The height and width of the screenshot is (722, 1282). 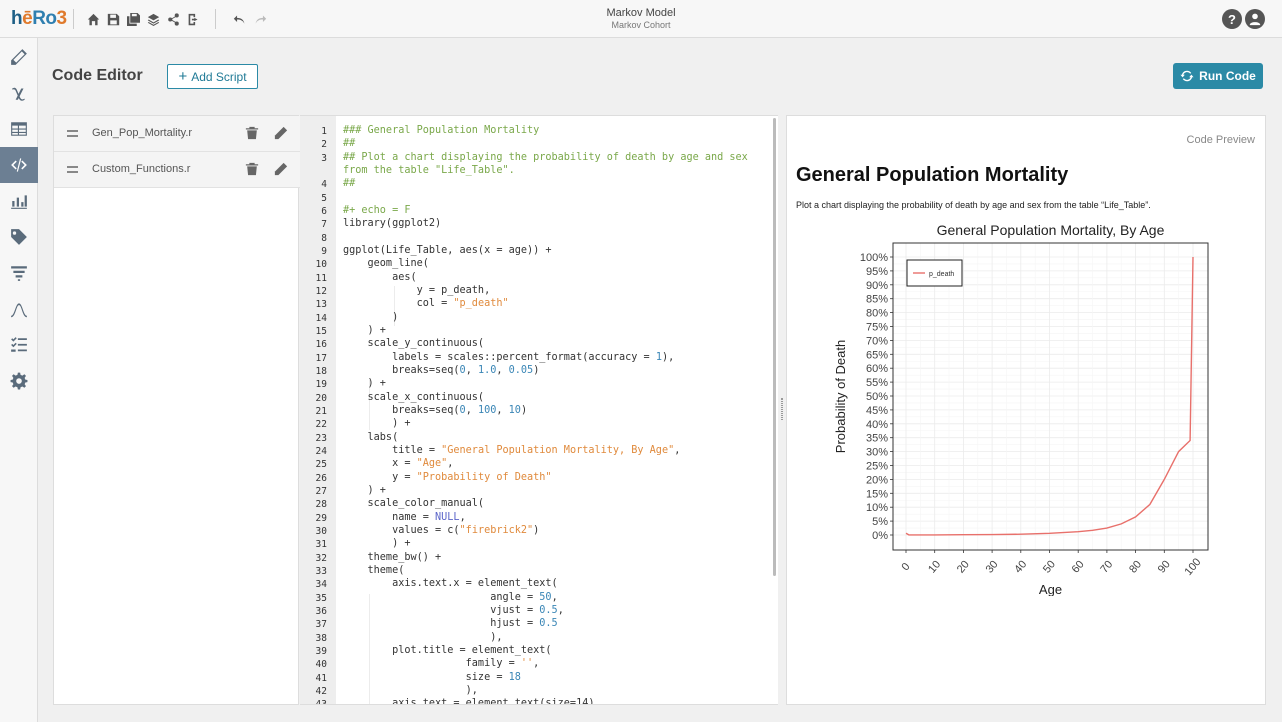 What do you see at coordinates (877, 369) in the screenshot?
I see `y-tick-label: 60%` at bounding box center [877, 369].